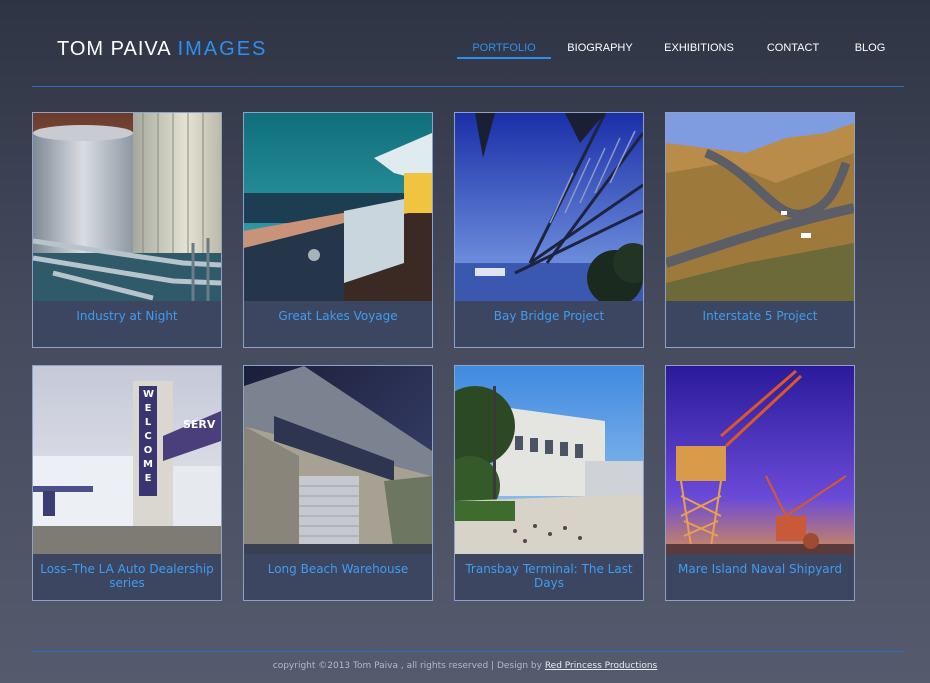 The width and height of the screenshot is (930, 683). I want to click on photo-la-auto-dealership: WELCOME SERV, so click(127, 460).